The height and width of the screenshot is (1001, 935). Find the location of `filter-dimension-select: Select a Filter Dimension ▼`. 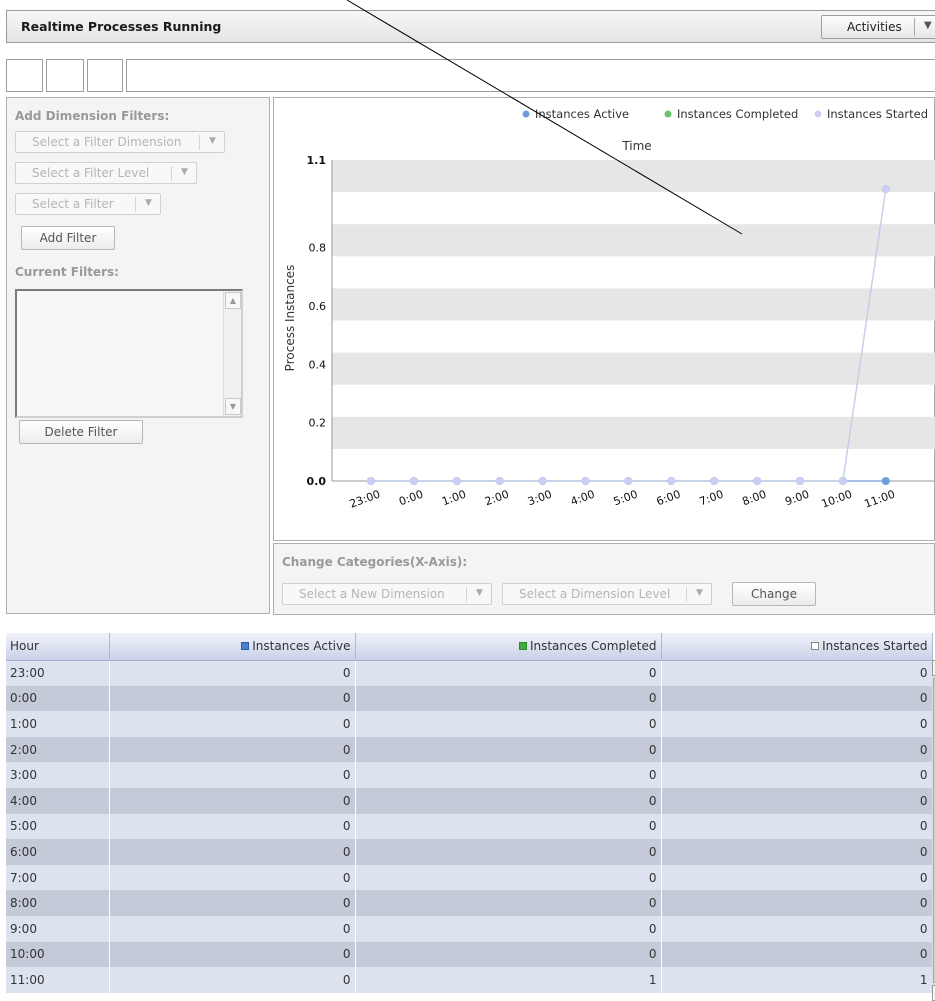

filter-dimension-select: Select a Filter Dimension ▼ is located at coordinates (120, 142).